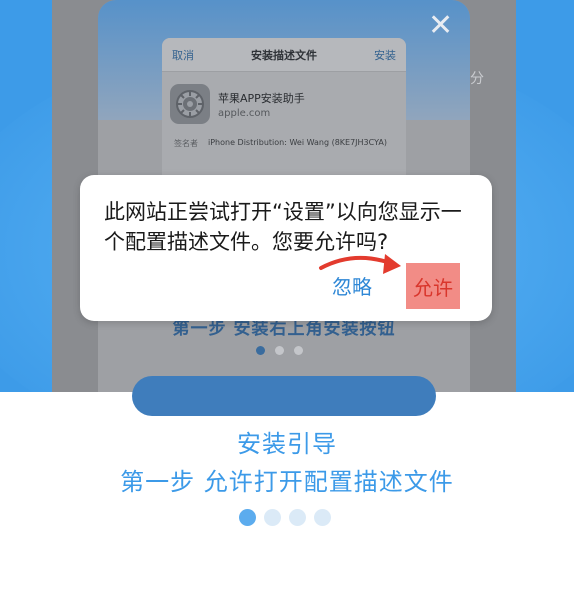 Image resolution: width=574 pixels, height=606 pixels. What do you see at coordinates (360, 264) in the screenshot?
I see `pointer-arrow-icon` at bounding box center [360, 264].